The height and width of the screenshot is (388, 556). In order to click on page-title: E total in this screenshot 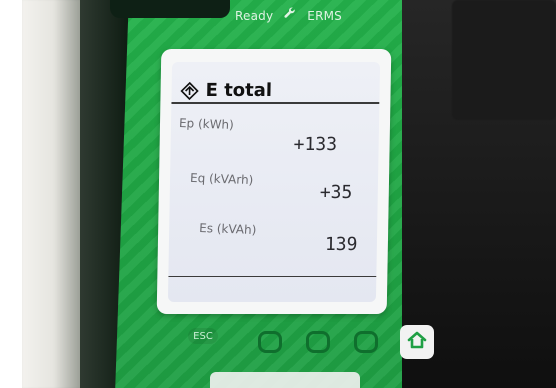, I will do `click(239, 90)`.